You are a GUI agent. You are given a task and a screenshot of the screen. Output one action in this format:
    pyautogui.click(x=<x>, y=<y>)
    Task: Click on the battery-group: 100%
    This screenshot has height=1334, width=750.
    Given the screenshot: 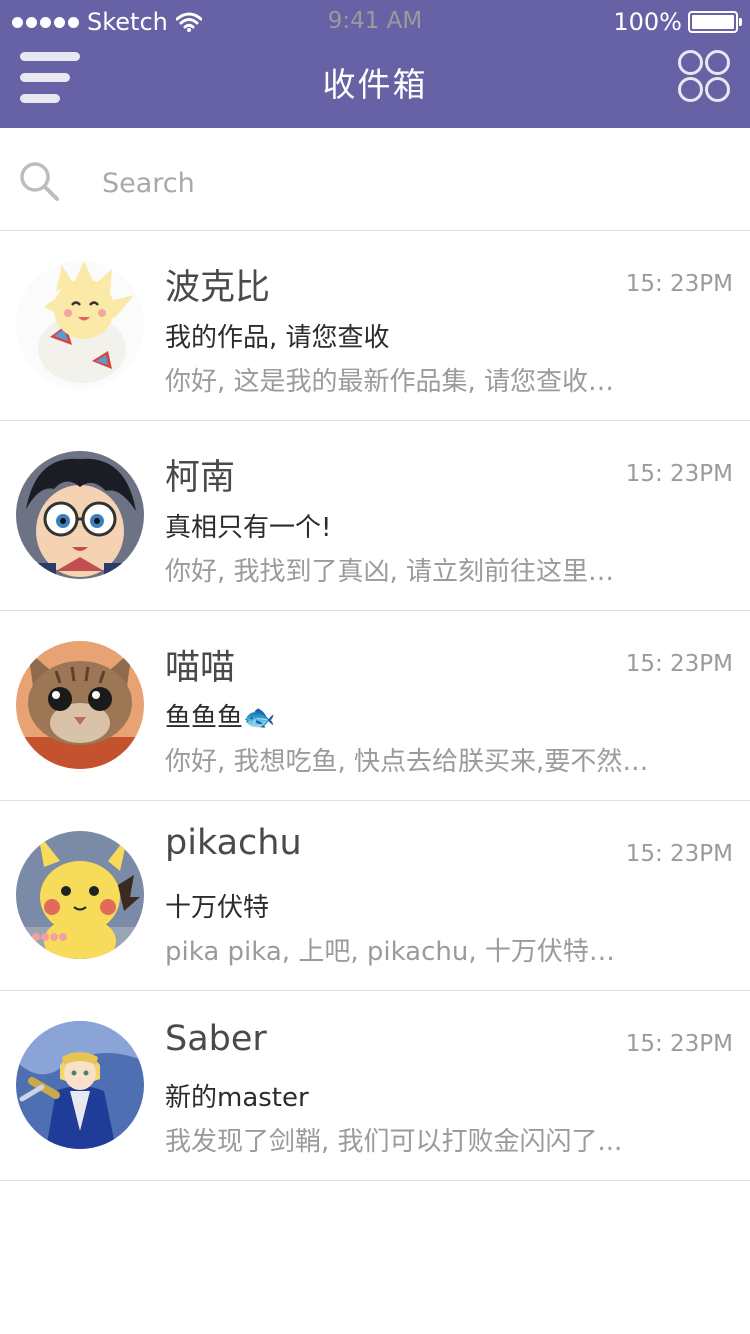 What is the action you would take?
    pyautogui.click(x=677, y=22)
    